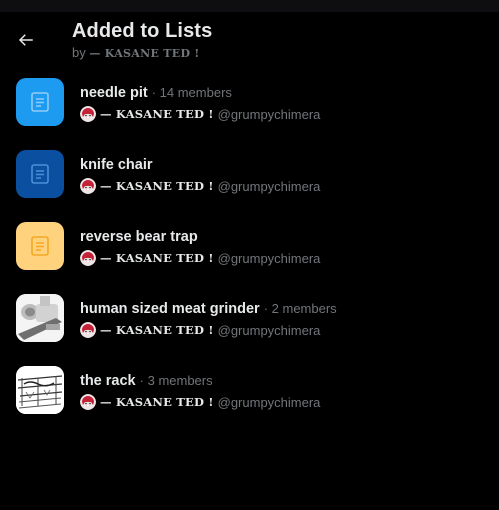 The height and width of the screenshot is (510, 499). I want to click on back-button, so click(26, 40).